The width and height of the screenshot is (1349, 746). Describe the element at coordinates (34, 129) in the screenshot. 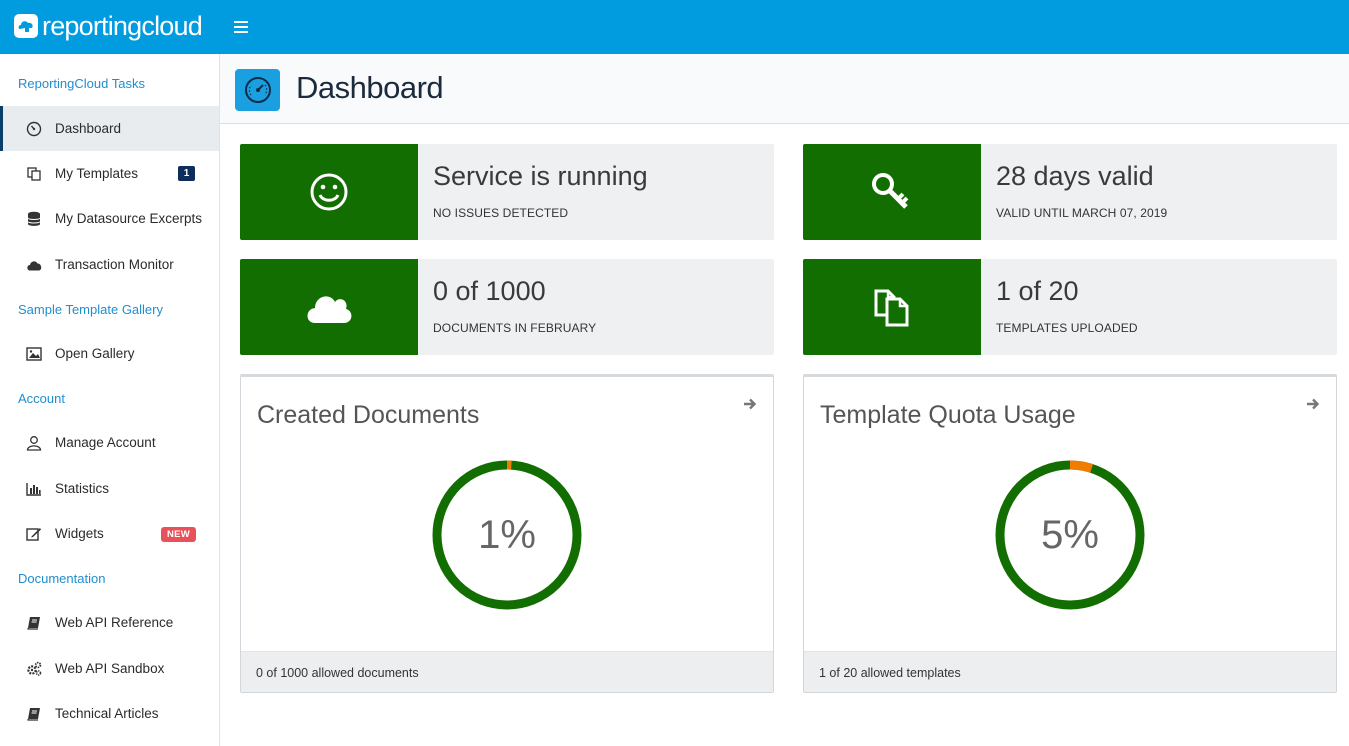

I see `speedometer-icon` at that location.